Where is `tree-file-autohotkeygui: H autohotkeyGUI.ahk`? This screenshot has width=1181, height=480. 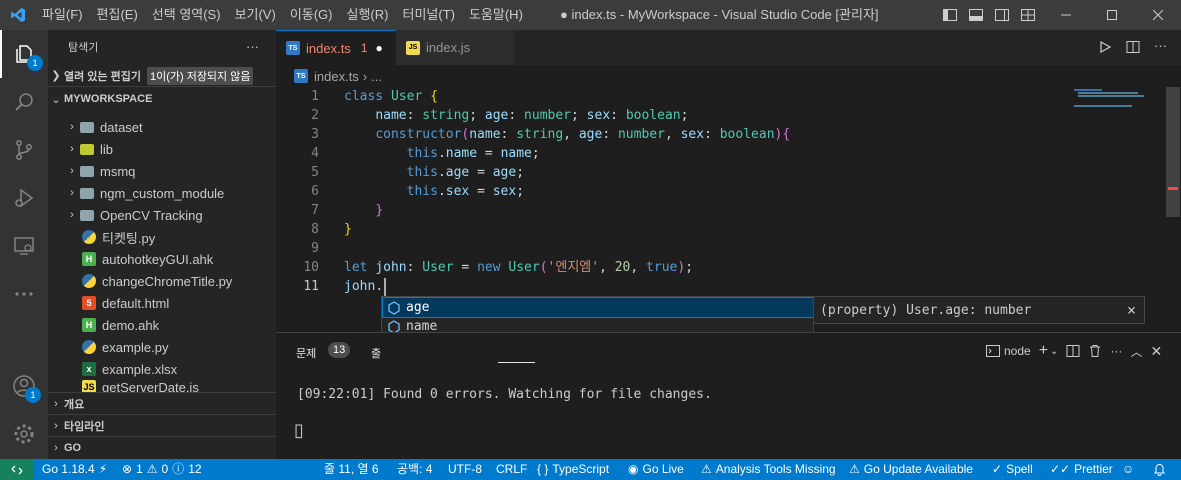 tree-file-autohotkeygui: H autohotkeyGUI.ahk is located at coordinates (162, 259).